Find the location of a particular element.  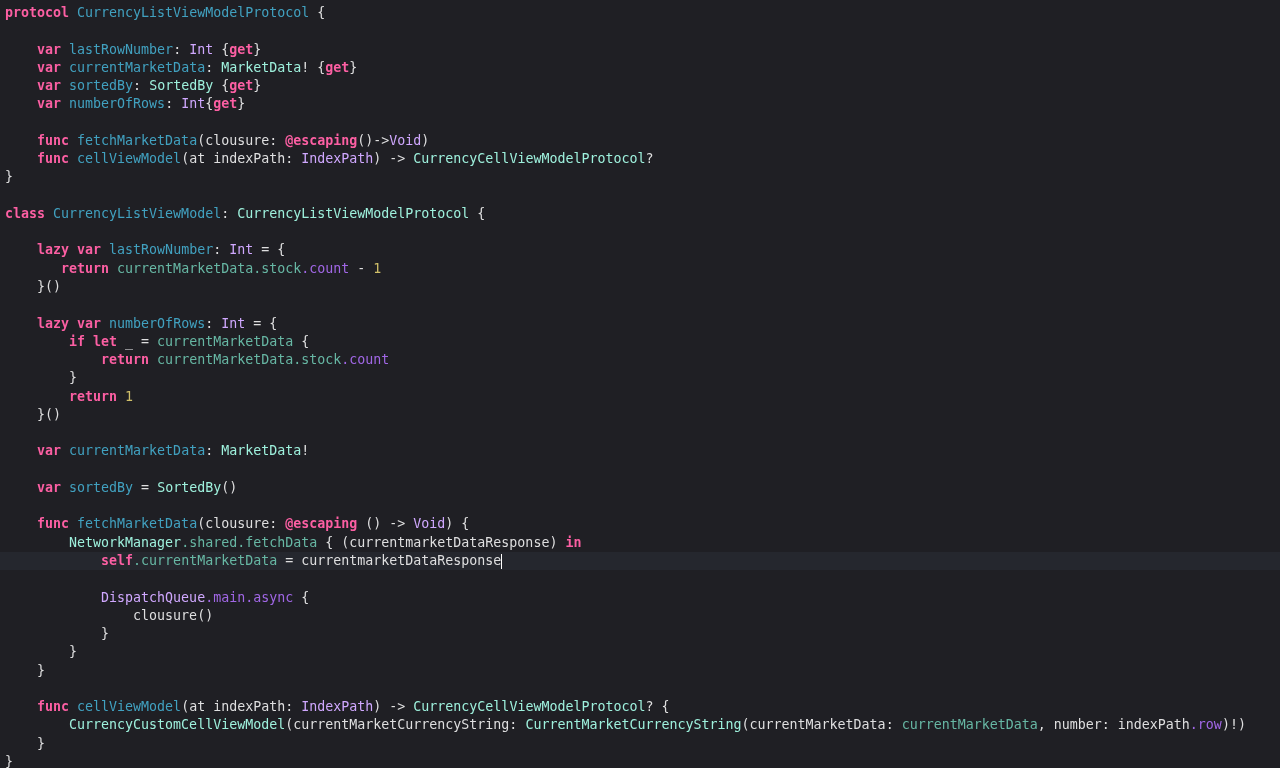

code-line: lazy var lastRowNumber: Int = { is located at coordinates (161, 250).